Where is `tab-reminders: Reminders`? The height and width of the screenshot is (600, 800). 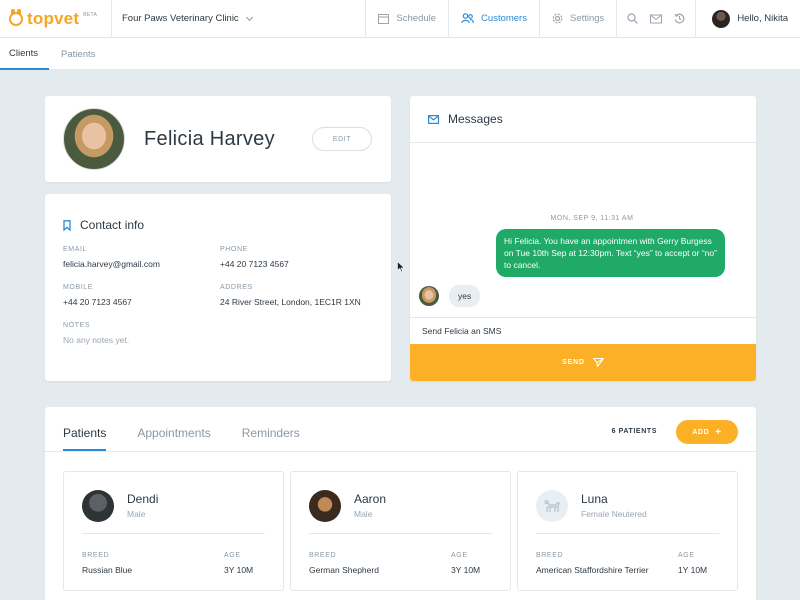
tab-reminders: Reminders is located at coordinates (271, 438).